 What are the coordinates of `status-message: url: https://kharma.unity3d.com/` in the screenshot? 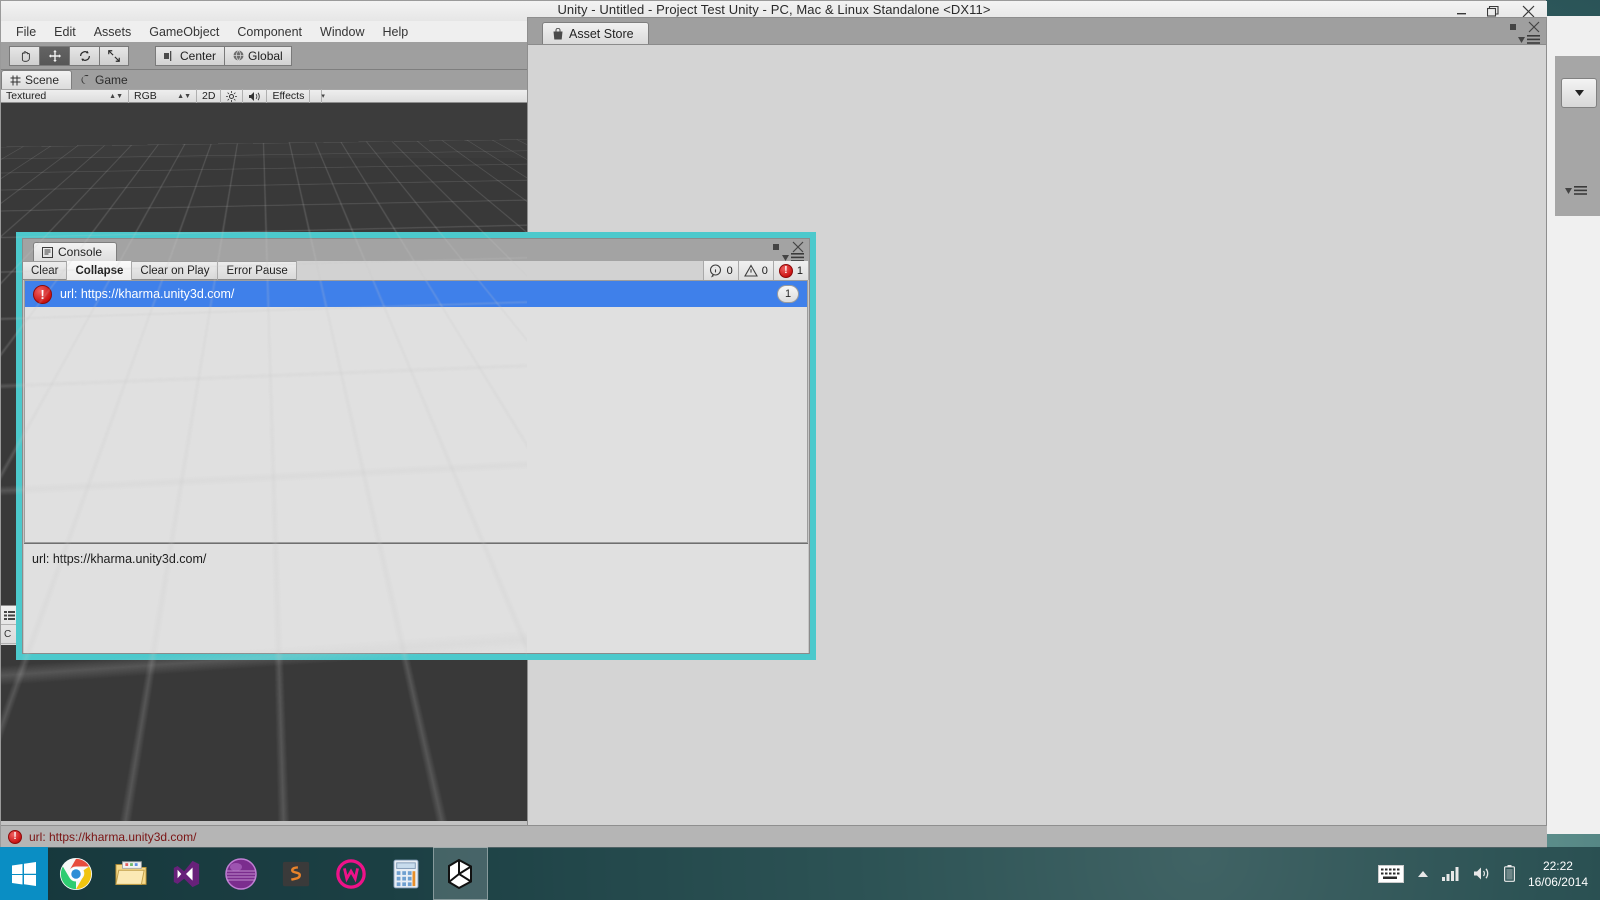 It's located at (113, 837).